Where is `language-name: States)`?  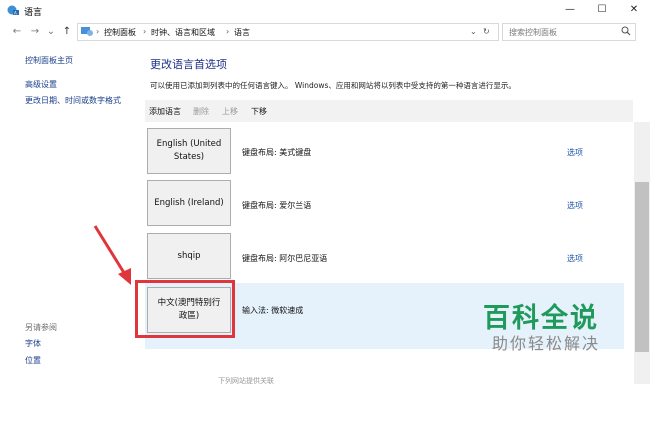
language-name: States) is located at coordinates (189, 157).